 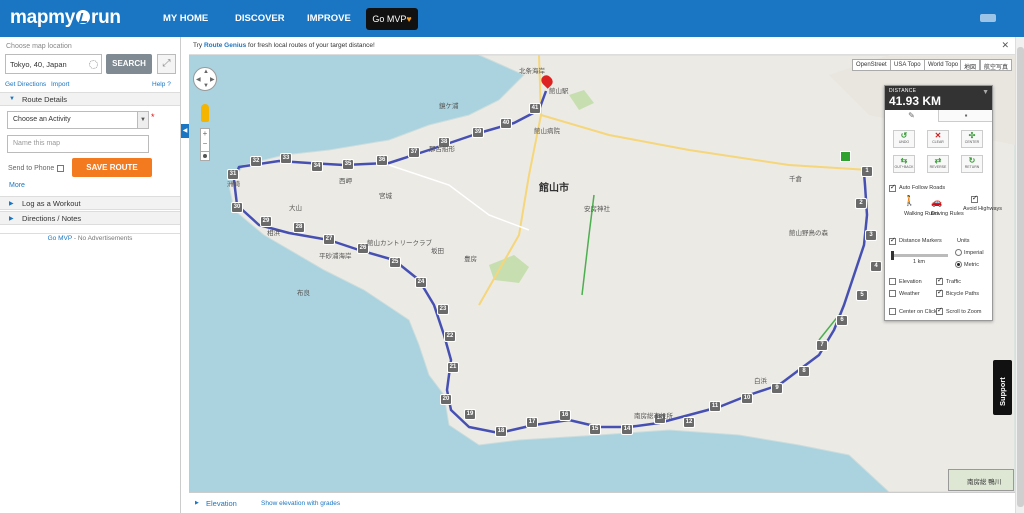 I want to click on mapmyrun-logo: mapmy run, so click(x=65, y=18).